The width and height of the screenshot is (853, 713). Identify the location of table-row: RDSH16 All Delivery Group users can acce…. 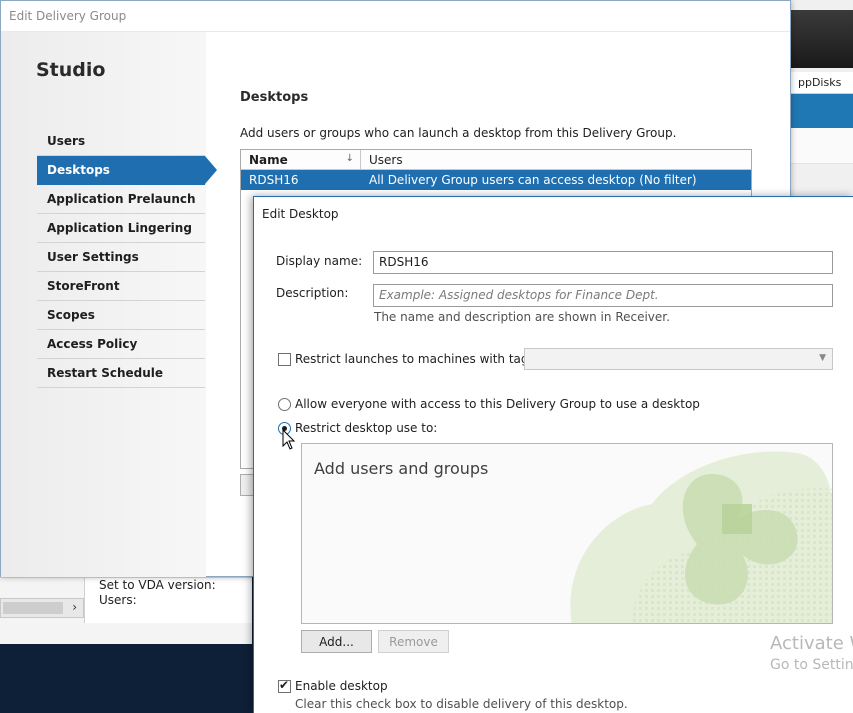
(496, 180).